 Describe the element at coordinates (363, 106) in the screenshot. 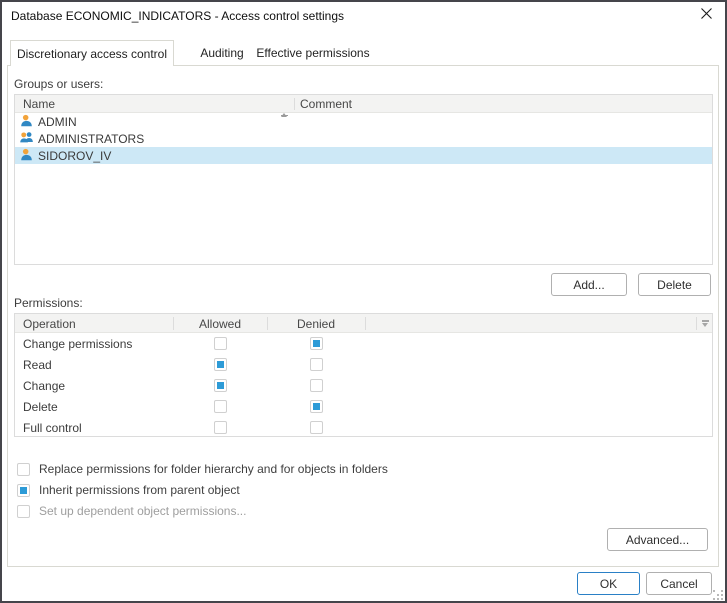

I see `list-header: Name Comment` at that location.